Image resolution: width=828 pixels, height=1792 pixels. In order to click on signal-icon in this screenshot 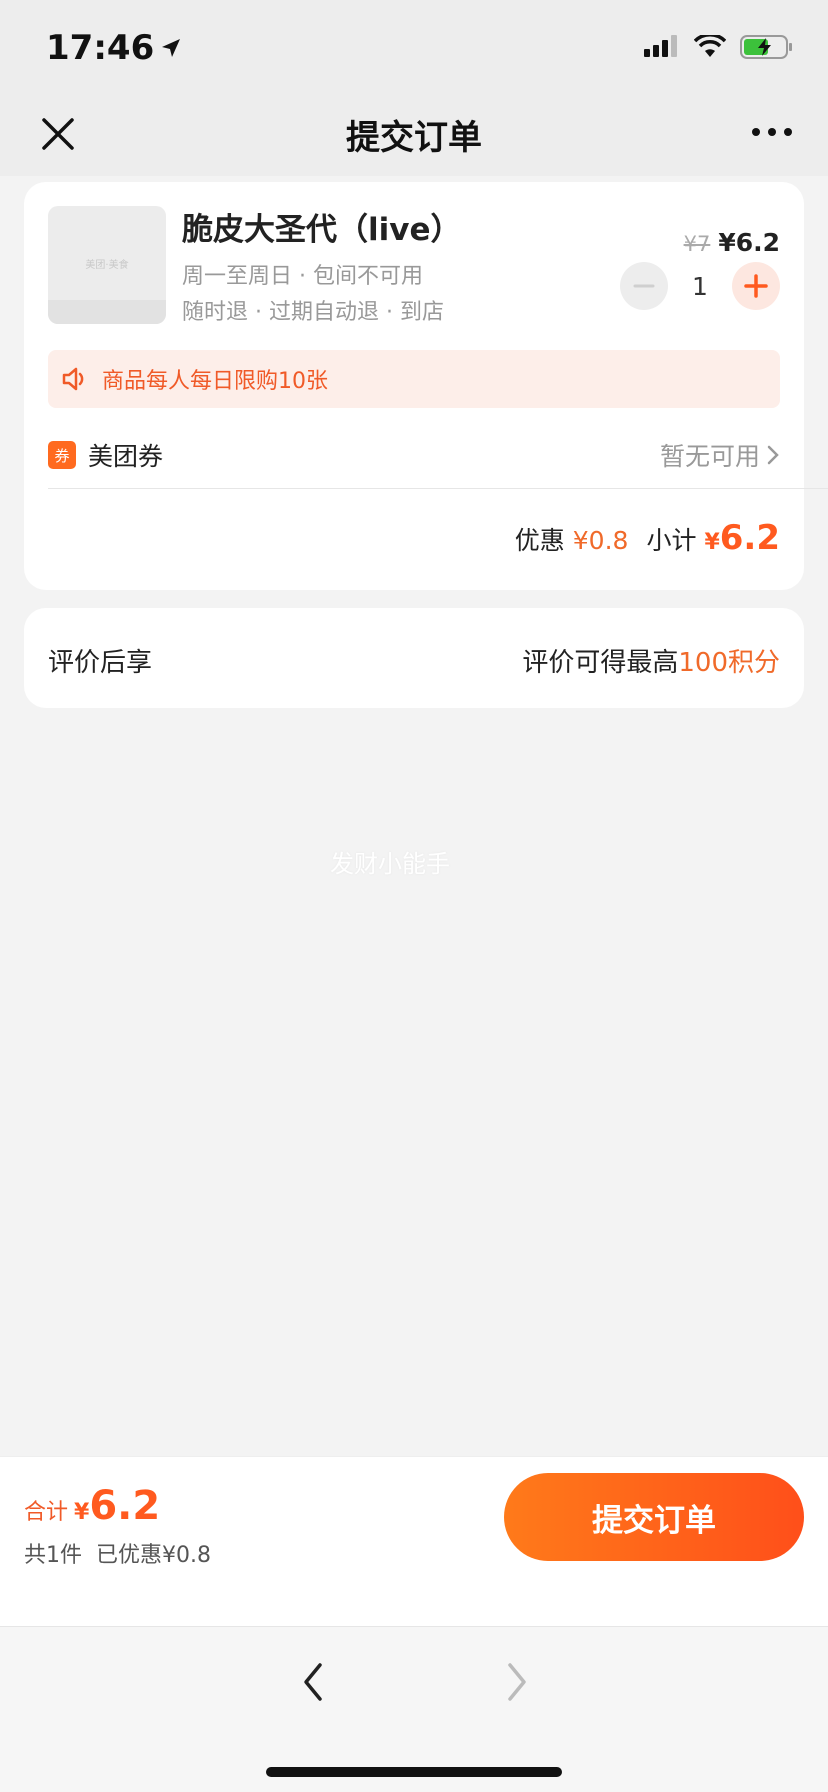, I will do `click(660, 46)`.